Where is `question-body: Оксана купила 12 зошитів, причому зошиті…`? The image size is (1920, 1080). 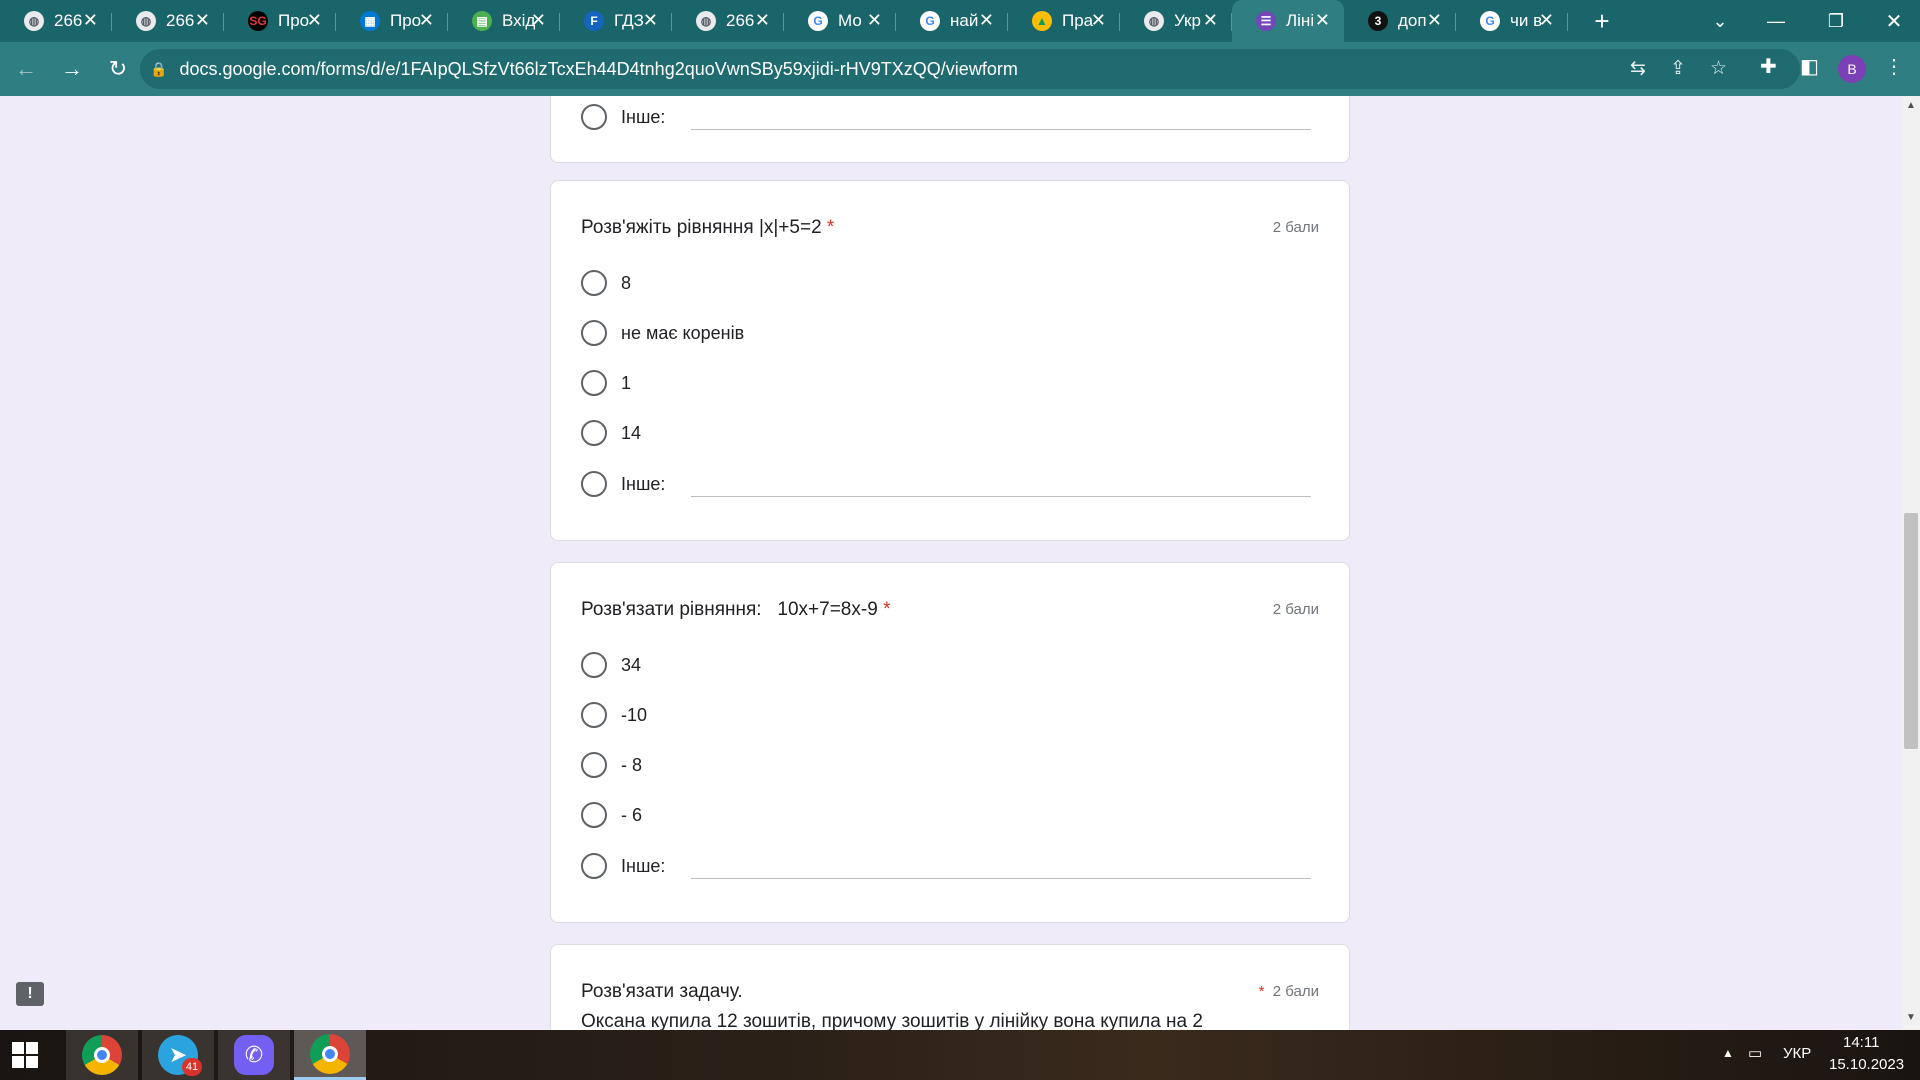 question-body: Оксана купила 12 зошитів, причому зошиті… is located at coordinates (892, 1020).